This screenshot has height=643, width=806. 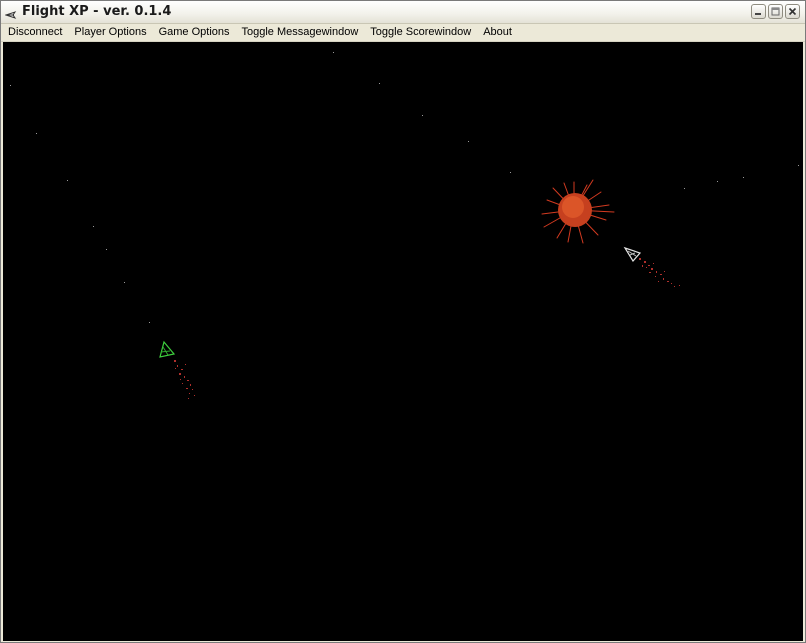 I want to click on menu-disconnect: Disconnect, so click(x=34, y=32).